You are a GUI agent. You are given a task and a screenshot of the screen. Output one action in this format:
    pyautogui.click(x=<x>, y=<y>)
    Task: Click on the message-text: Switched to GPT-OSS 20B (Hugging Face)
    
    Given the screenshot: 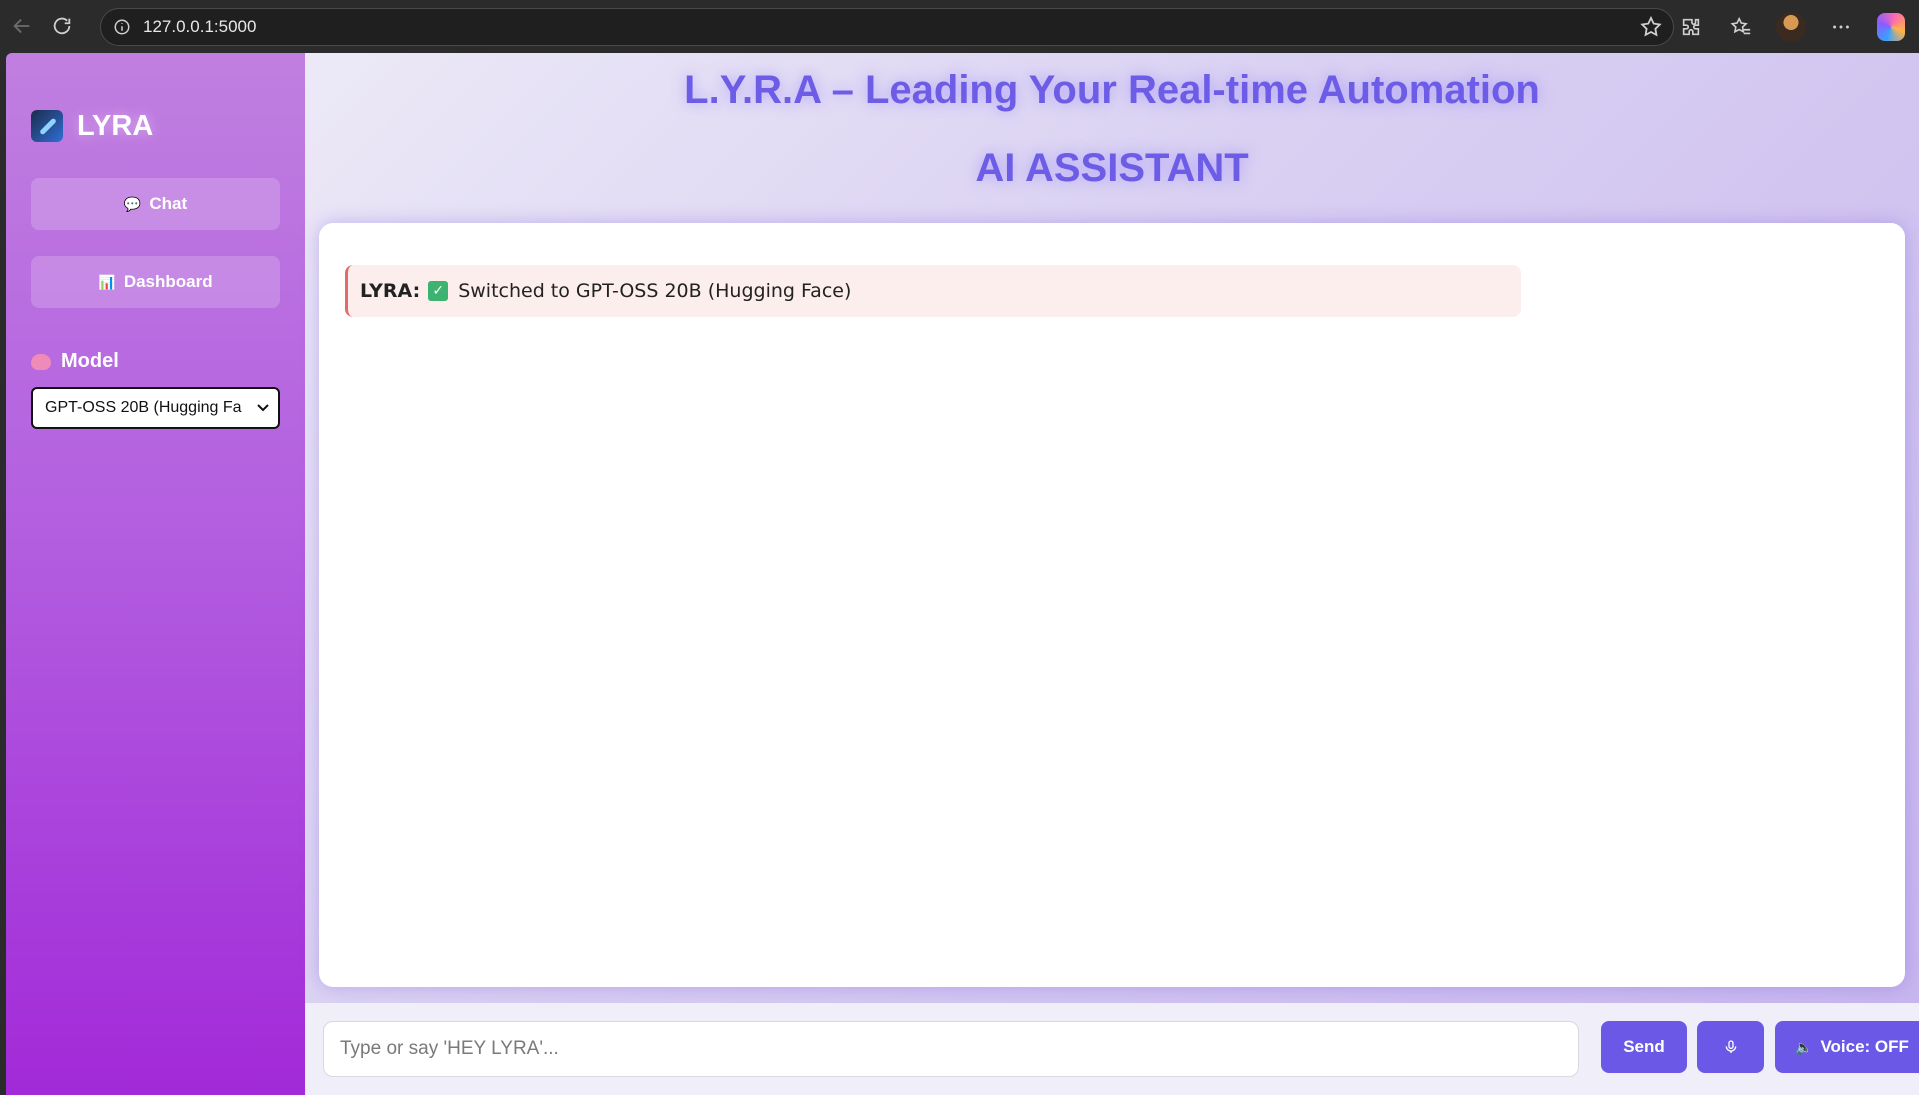 What is the action you would take?
    pyautogui.click(x=655, y=291)
    